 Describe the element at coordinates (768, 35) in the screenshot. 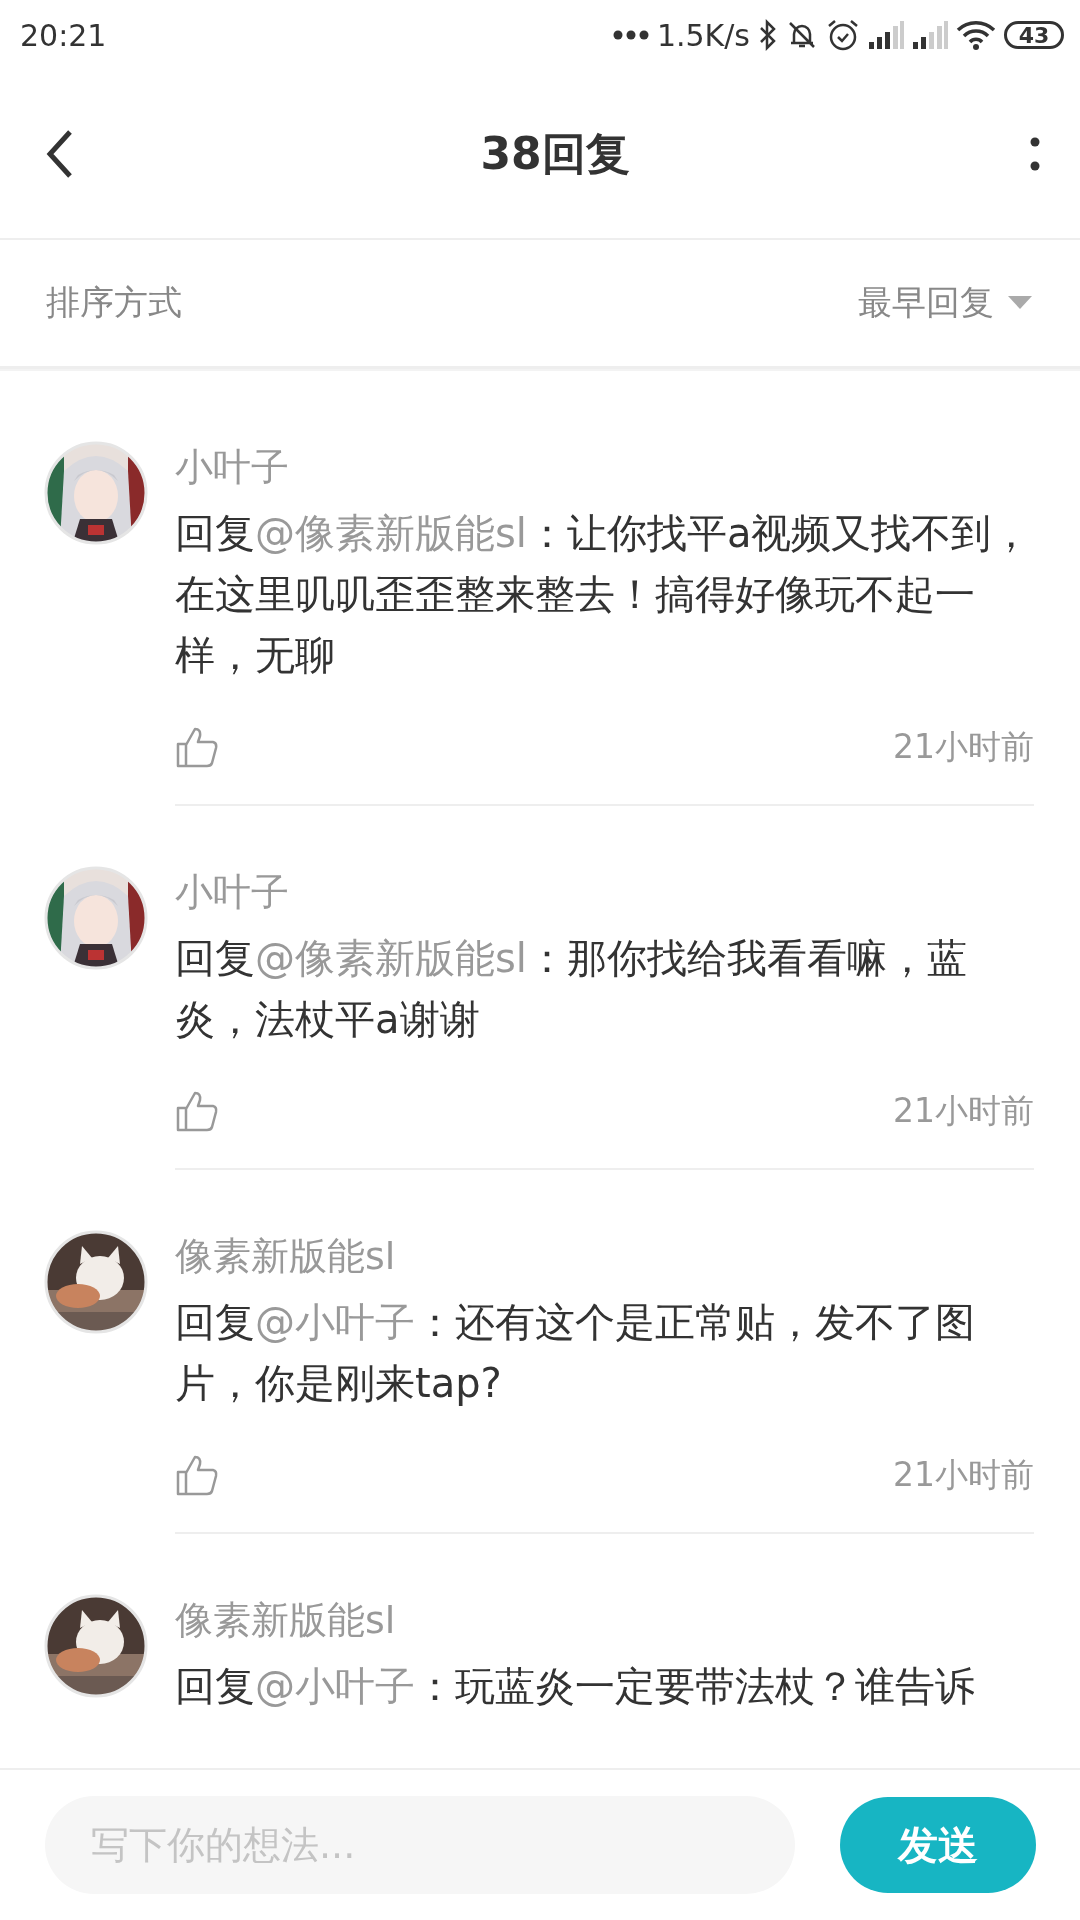

I see `bluetooth-icon` at that location.